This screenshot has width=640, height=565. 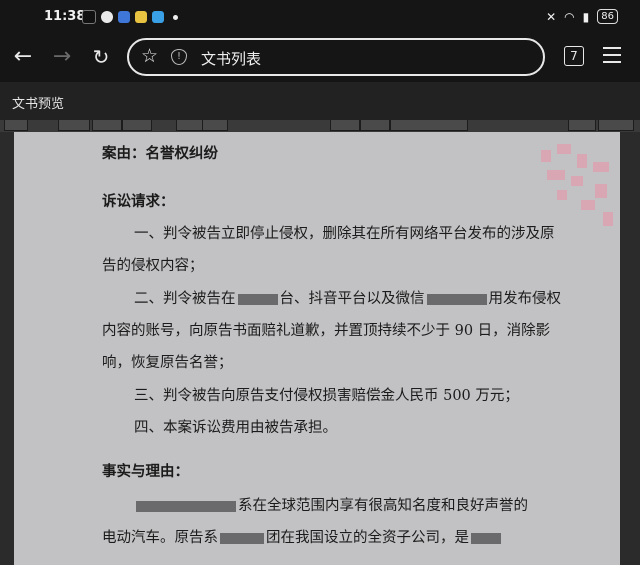 What do you see at coordinates (577, 185) in the screenshot?
I see `official-seal` at bounding box center [577, 185].